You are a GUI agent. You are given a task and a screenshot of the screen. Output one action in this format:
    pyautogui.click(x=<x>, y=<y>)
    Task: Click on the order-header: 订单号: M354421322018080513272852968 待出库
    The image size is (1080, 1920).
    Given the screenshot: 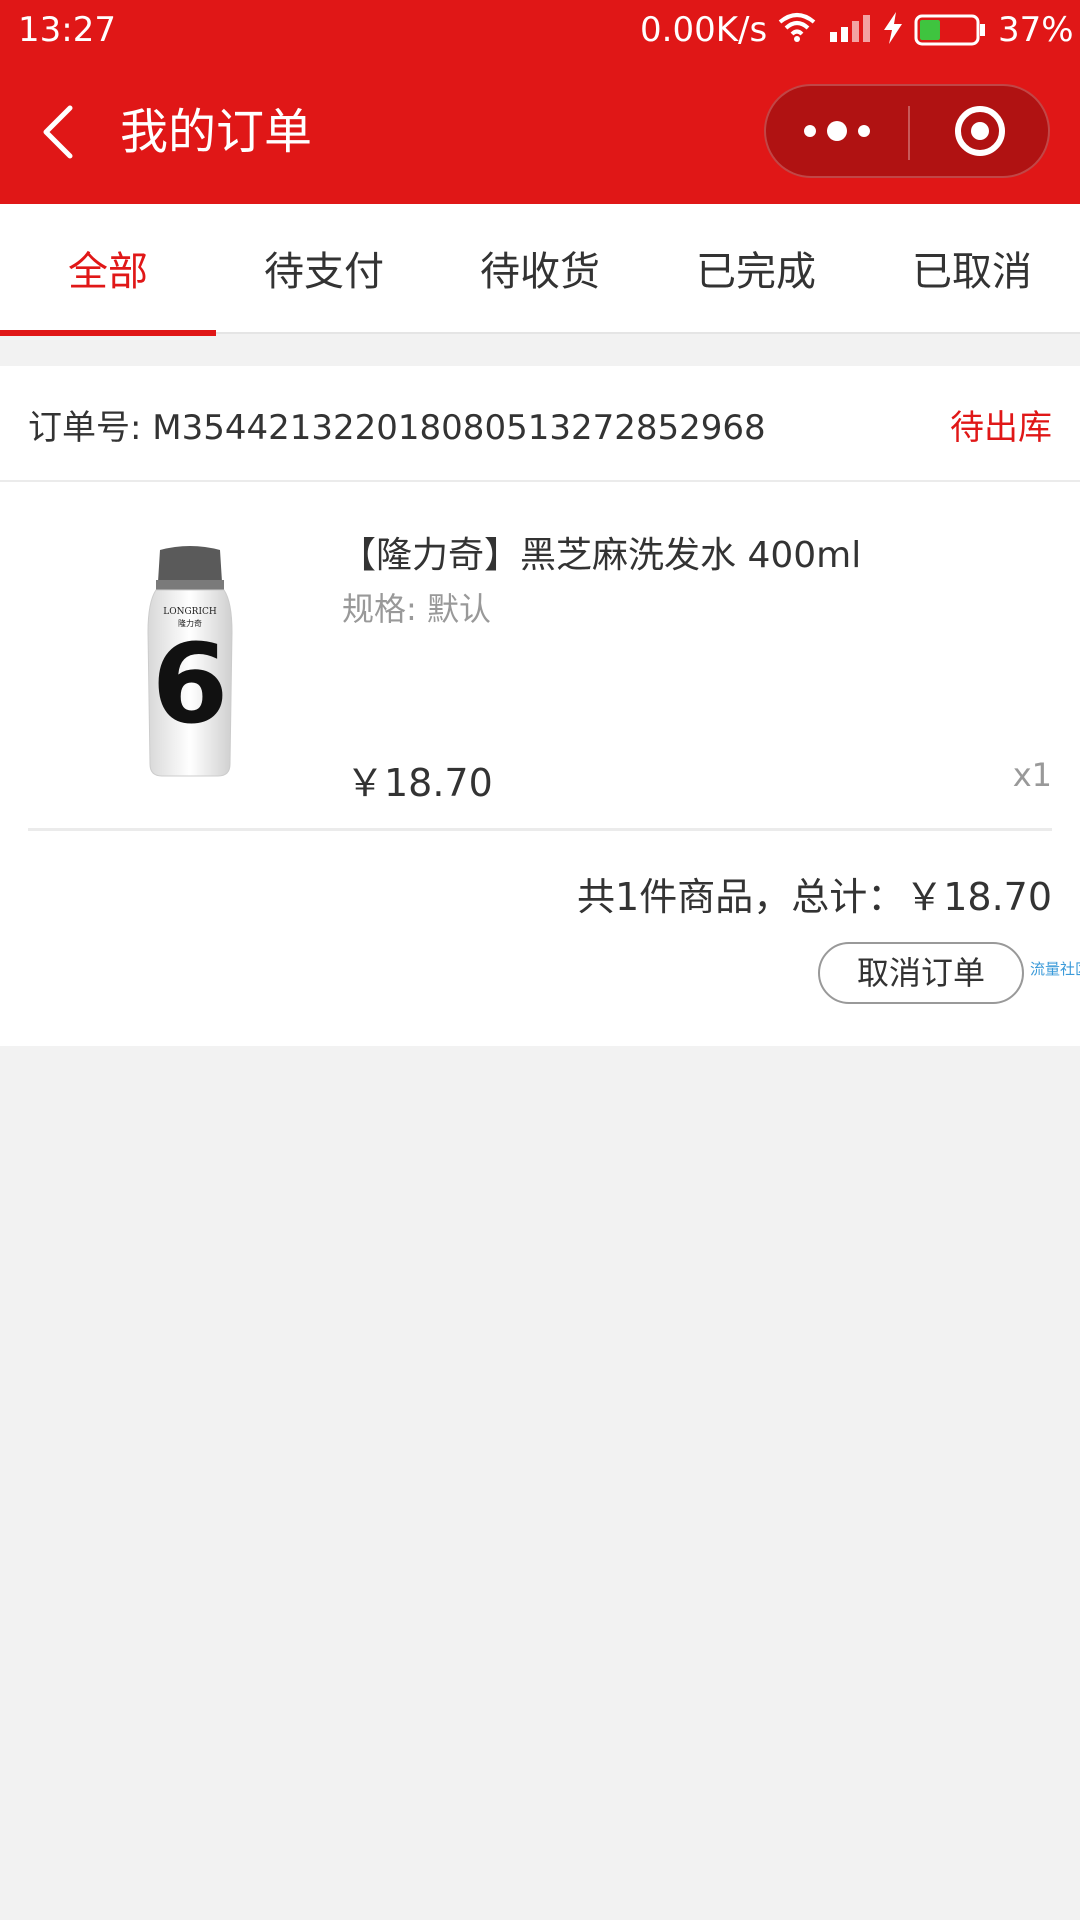 What is the action you would take?
    pyautogui.click(x=540, y=424)
    